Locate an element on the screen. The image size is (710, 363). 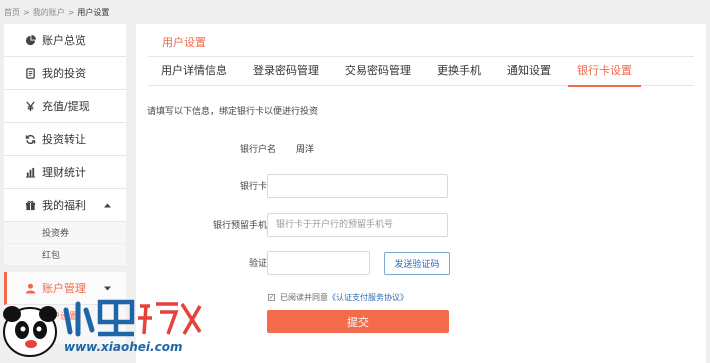
send-code-button: 发送验证码 is located at coordinates (417, 263).